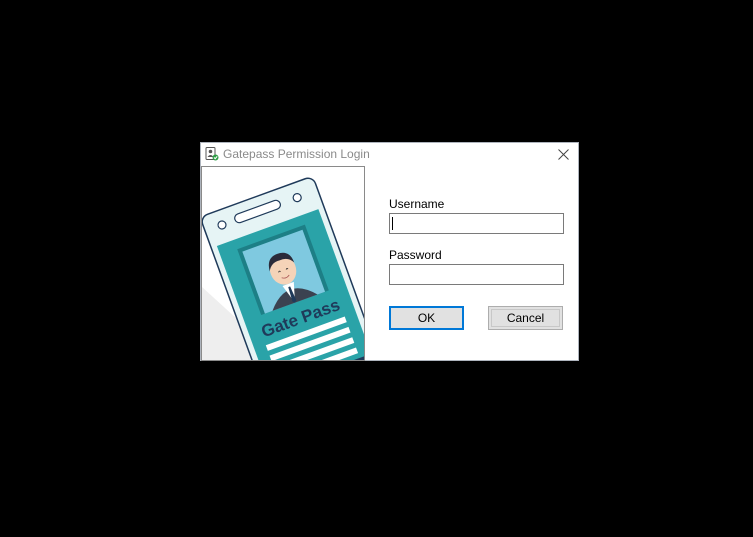 Image resolution: width=753 pixels, height=537 pixels. What do you see at coordinates (426, 318) in the screenshot?
I see `ok-button: OK` at bounding box center [426, 318].